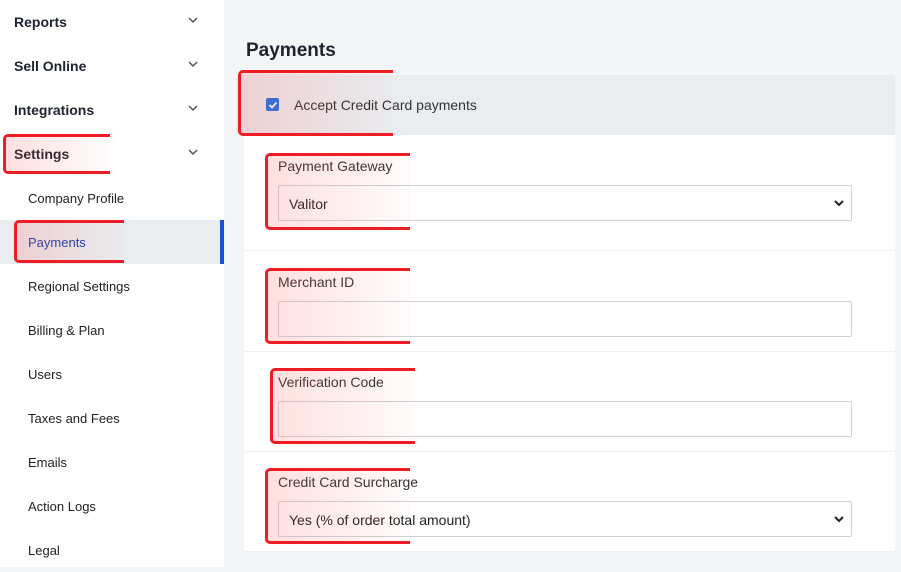 The width and height of the screenshot is (901, 572). Describe the element at coordinates (316, 282) in the screenshot. I see `merchant-id-label: Merchant ID` at that location.